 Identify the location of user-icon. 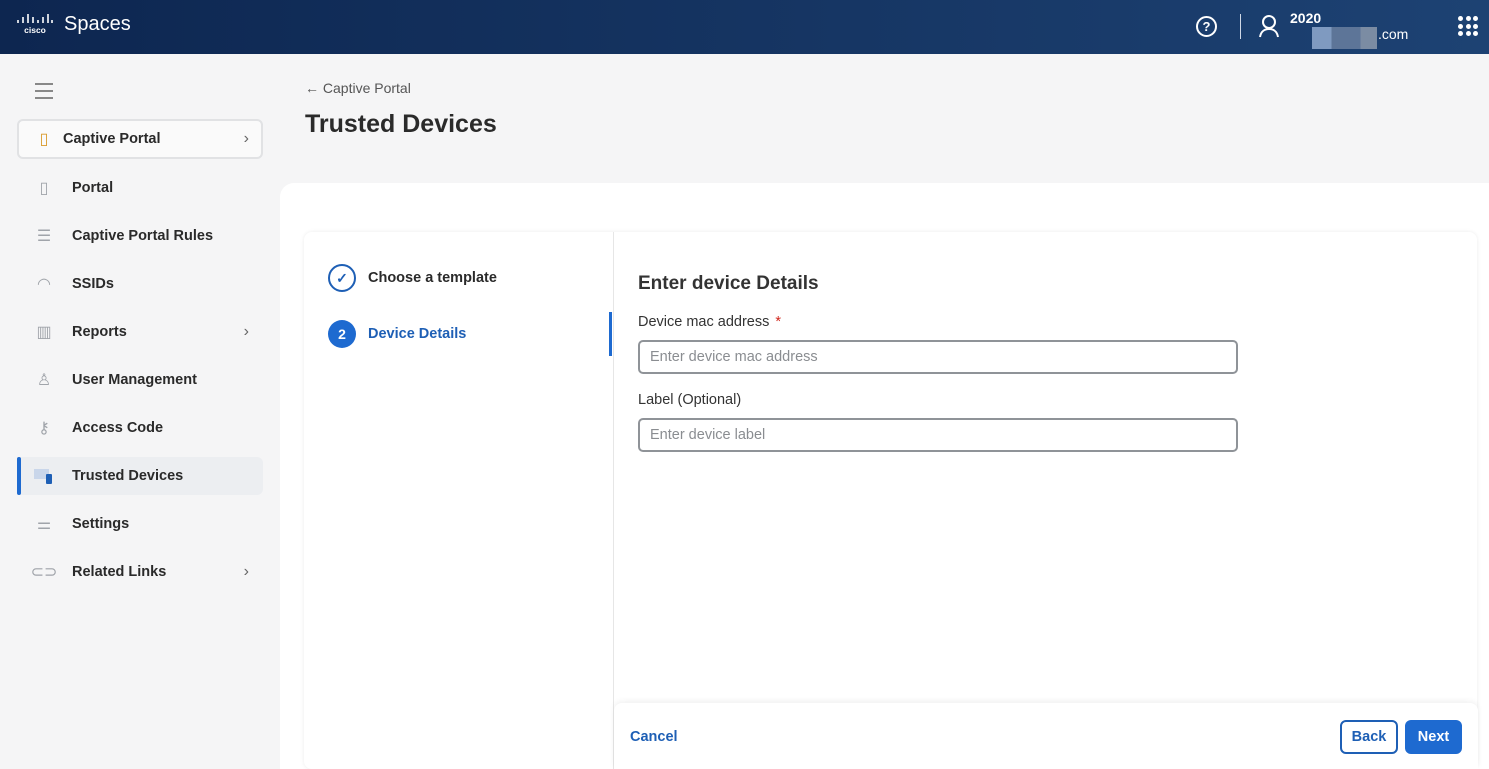
(1269, 26).